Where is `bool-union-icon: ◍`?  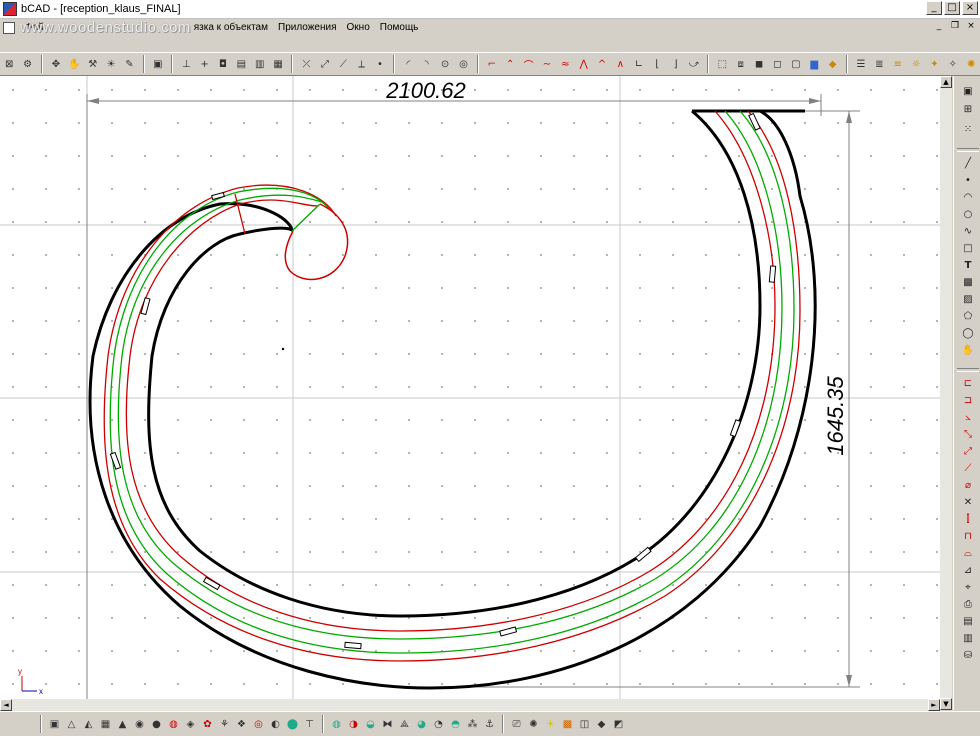 bool-union-icon: ◍ is located at coordinates (336, 724).